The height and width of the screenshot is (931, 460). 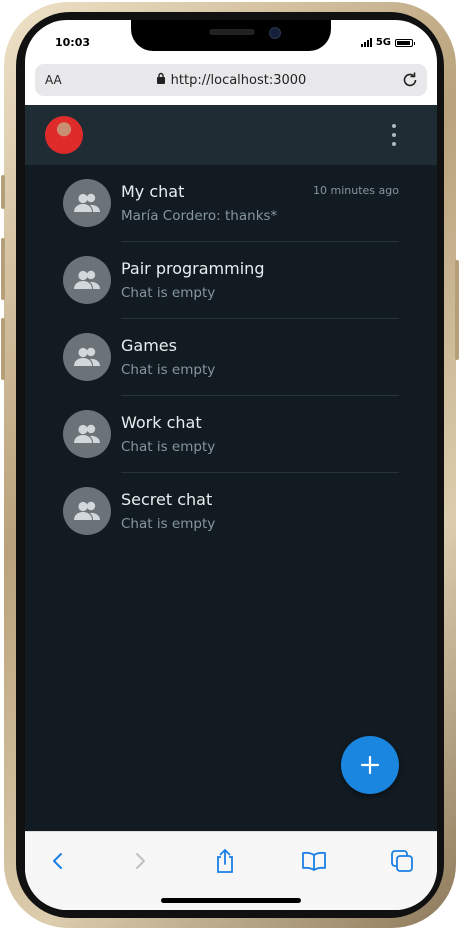 What do you see at coordinates (383, 42) in the screenshot?
I see `network-label: 5G` at bounding box center [383, 42].